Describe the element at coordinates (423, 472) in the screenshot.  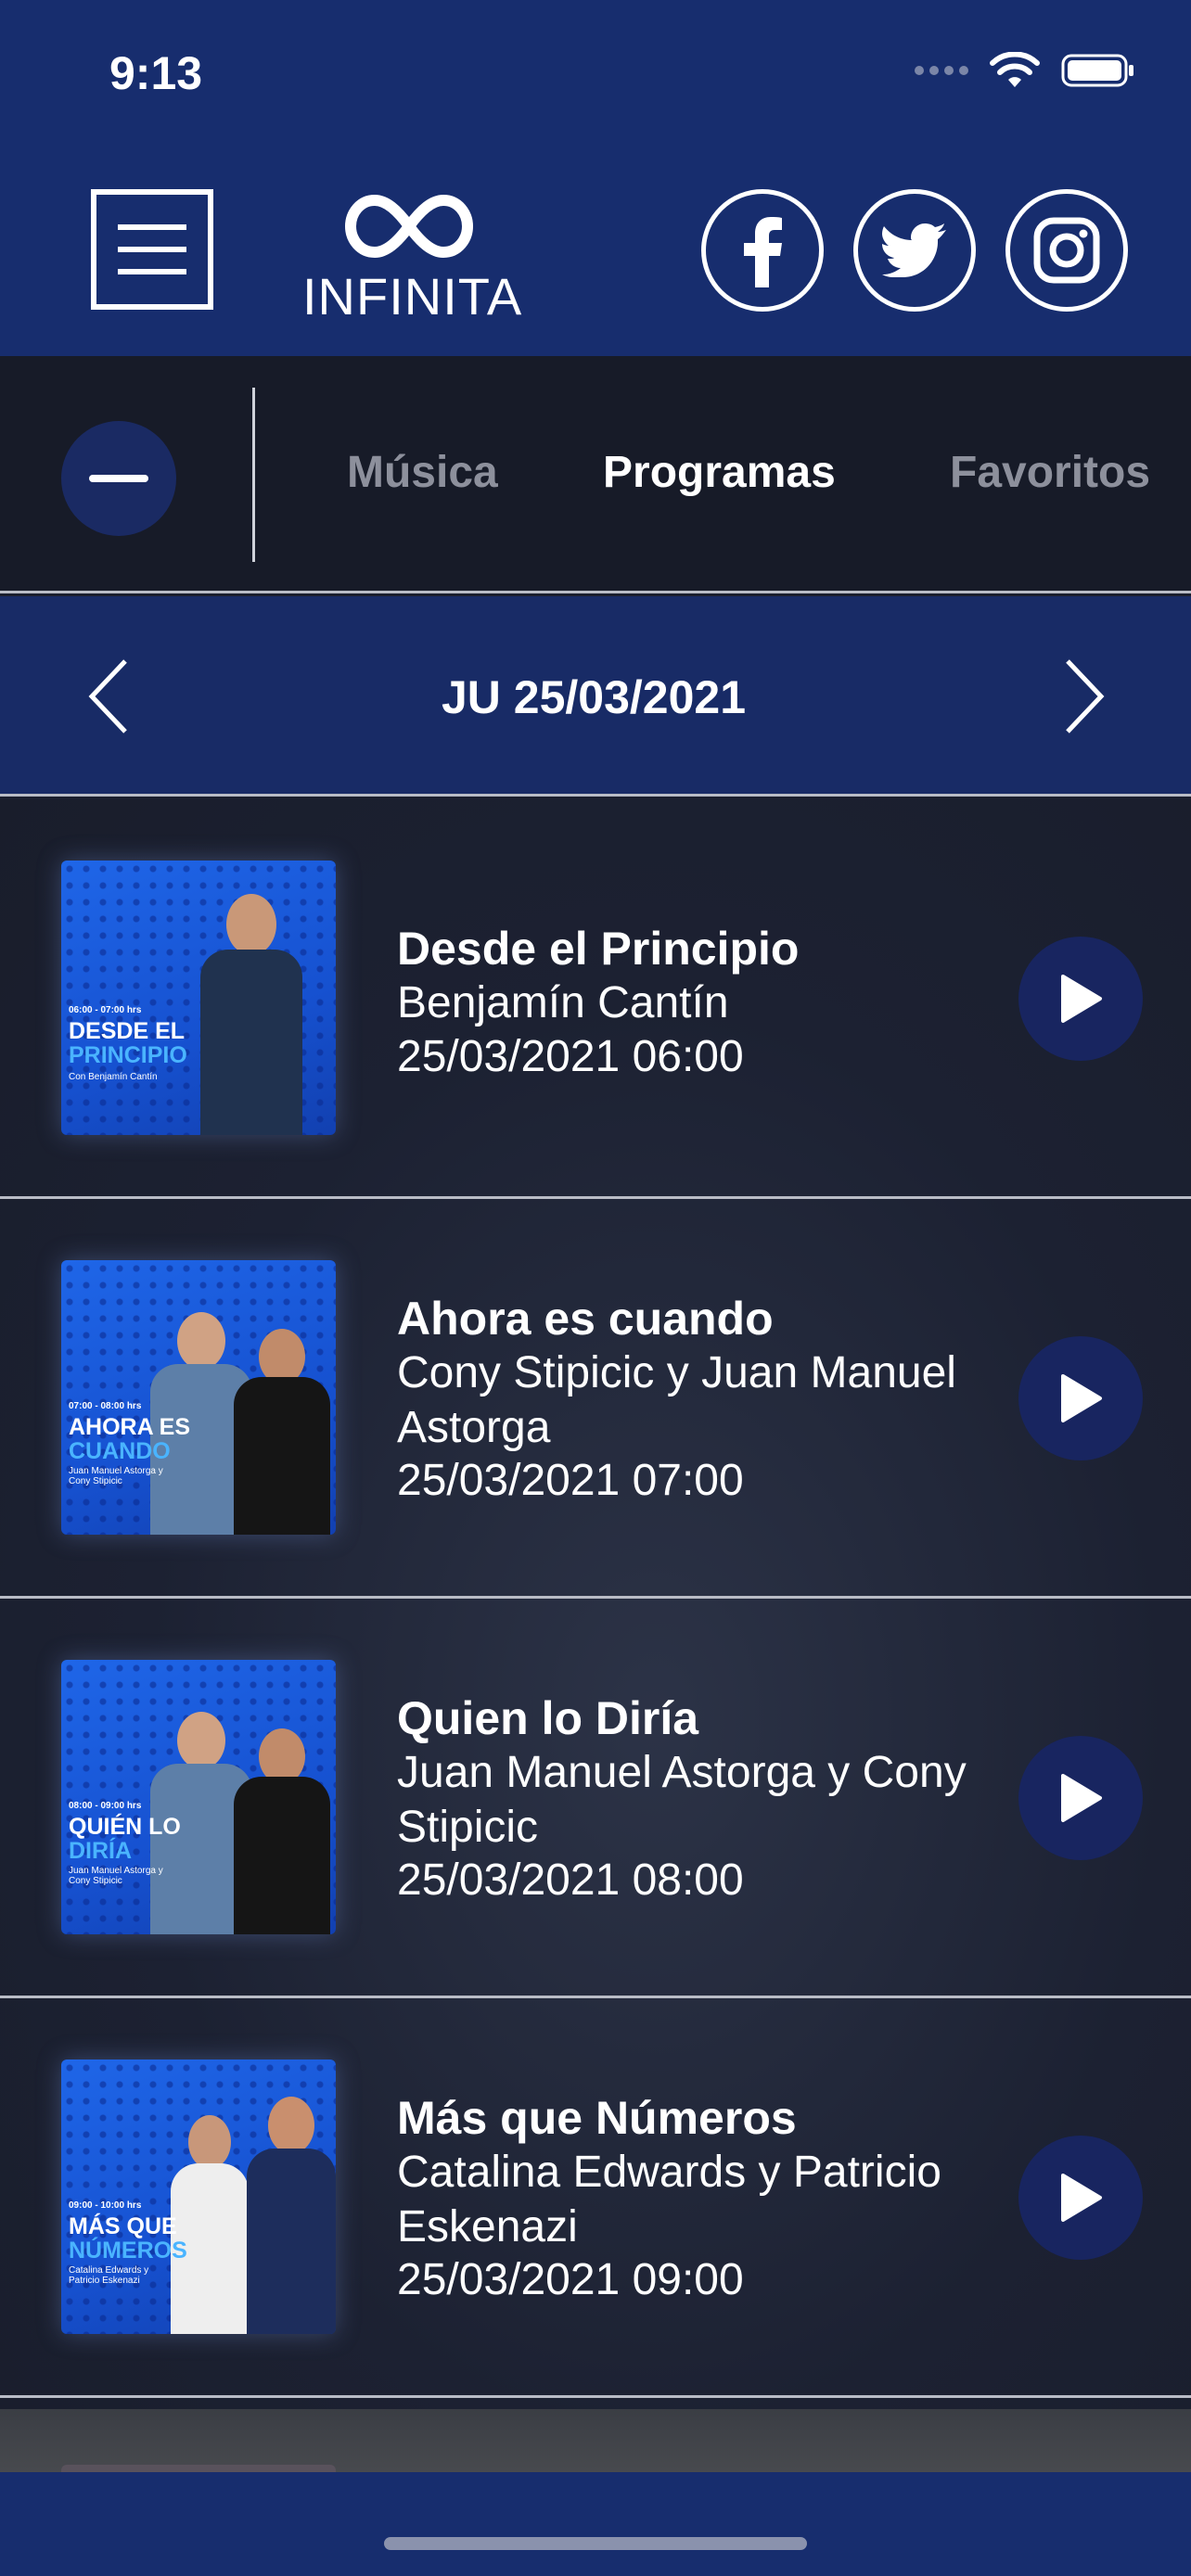
I see `tab-musica: Música` at that location.